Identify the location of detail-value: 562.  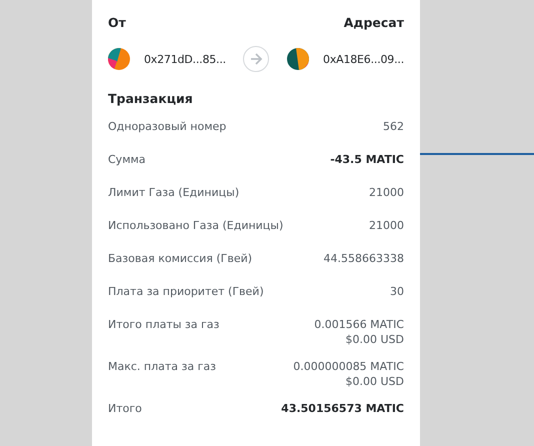
(393, 126).